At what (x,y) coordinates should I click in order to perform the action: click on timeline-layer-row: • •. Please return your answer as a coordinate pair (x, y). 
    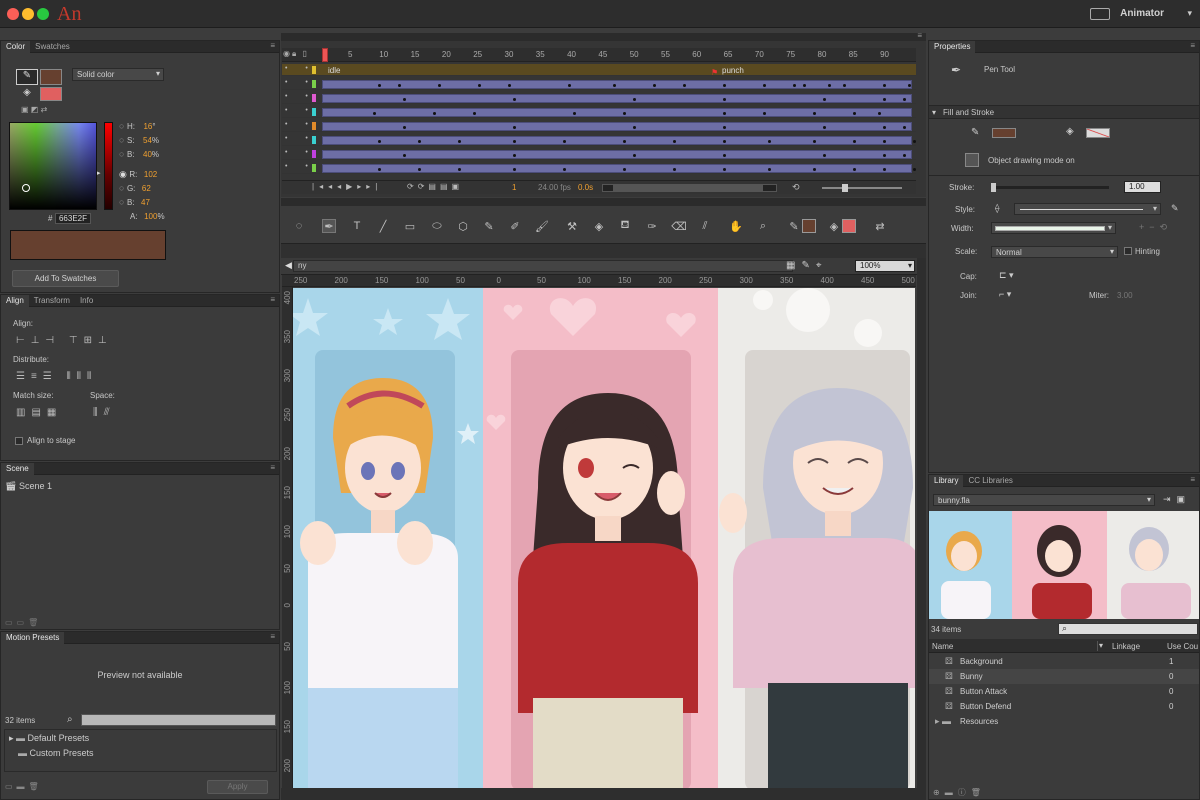
    Looking at the image, I should click on (599, 70).